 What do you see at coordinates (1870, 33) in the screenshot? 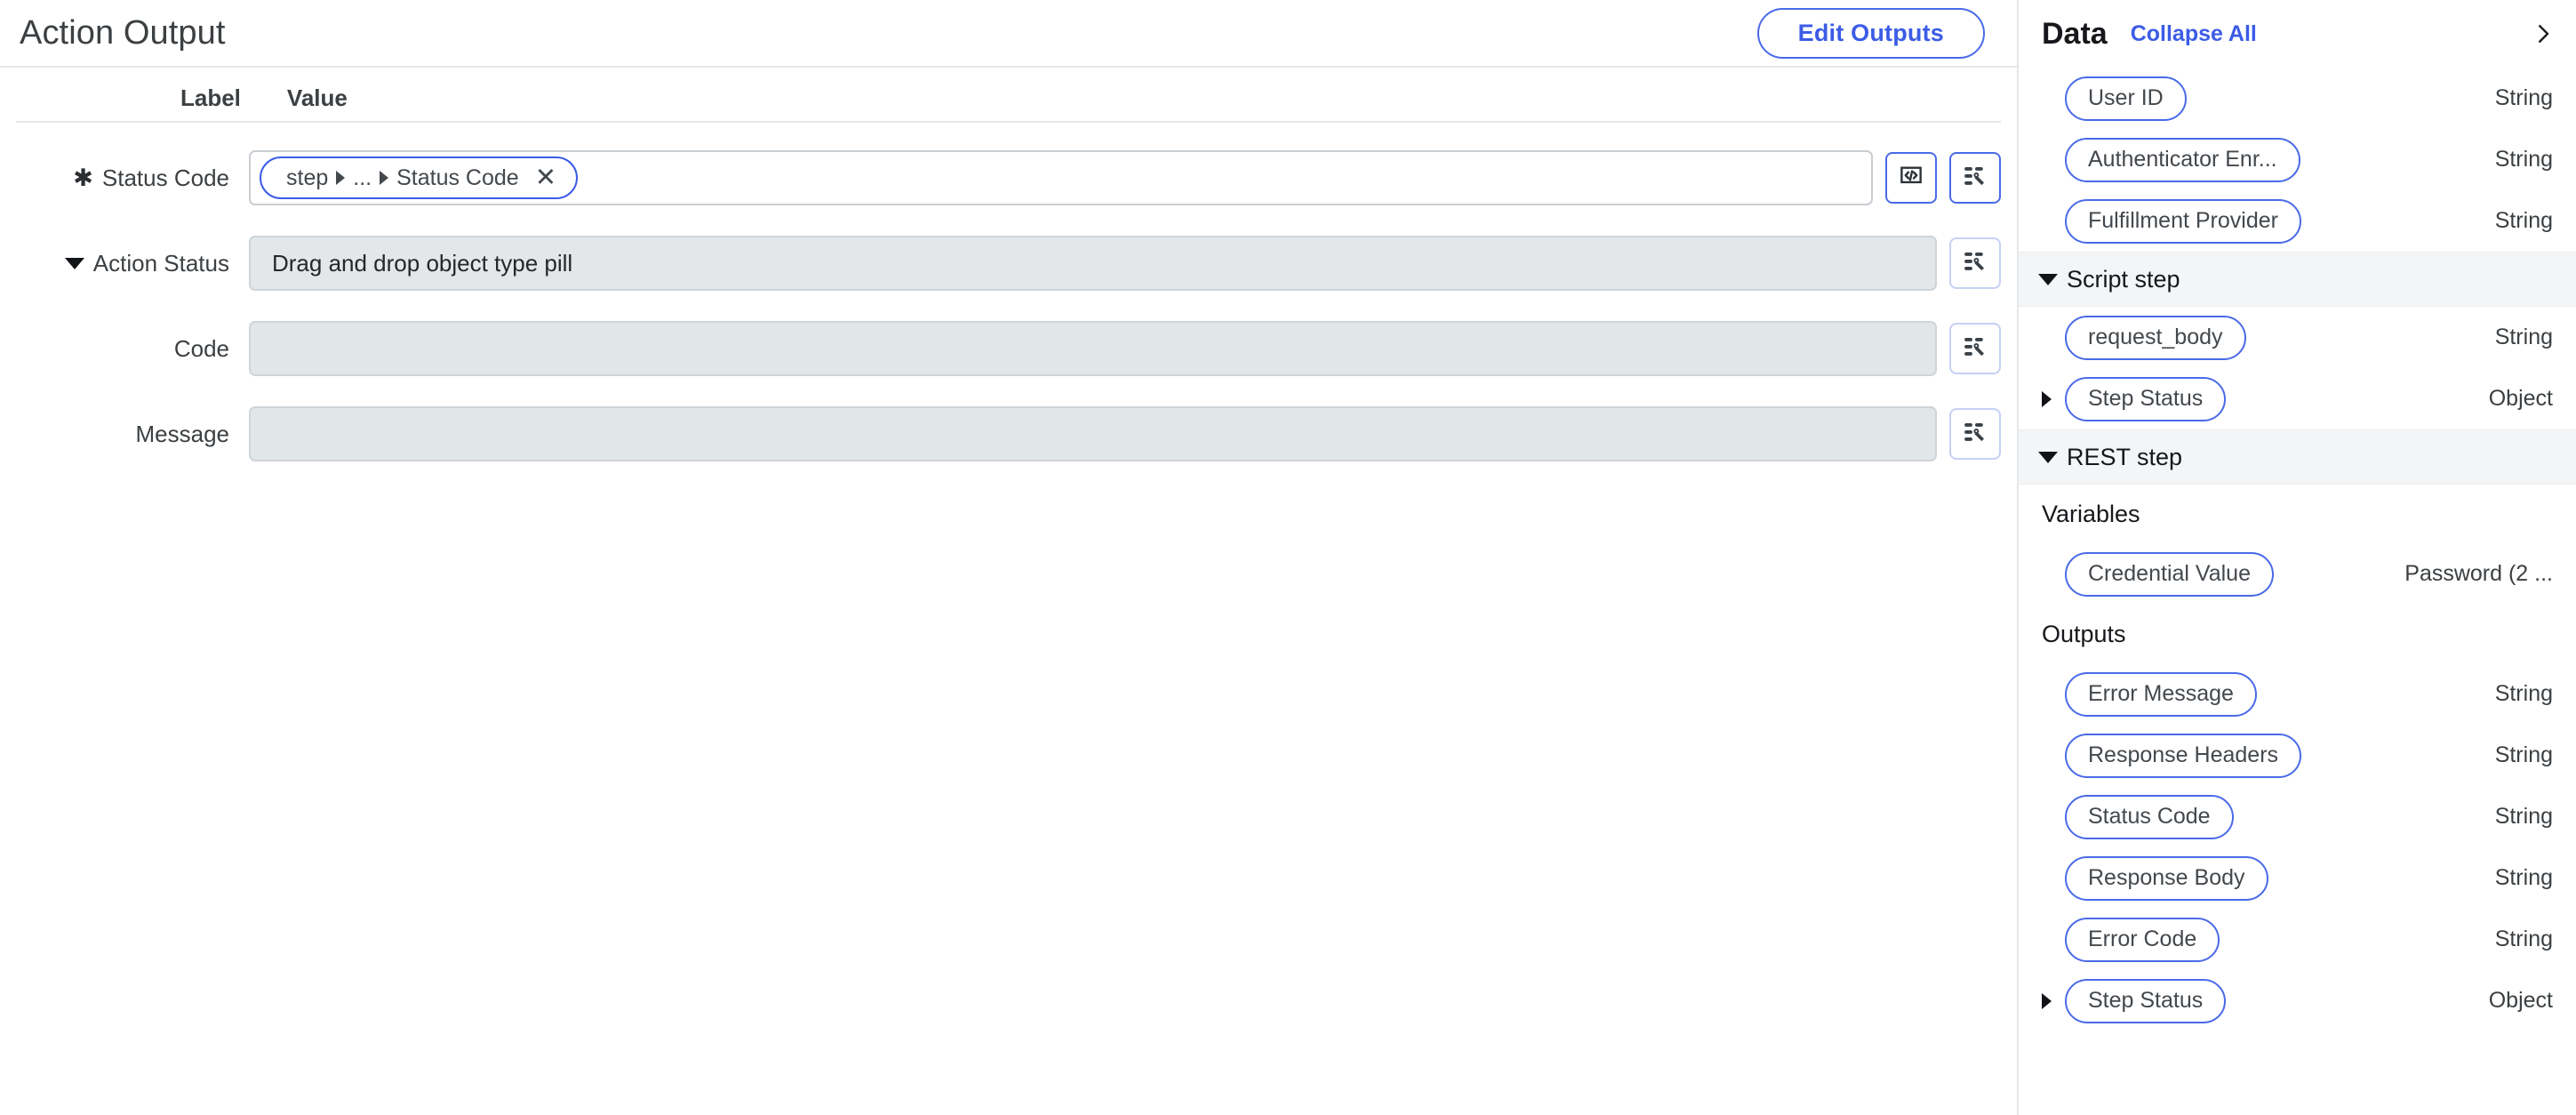
I see `edit-outputs-button: Edit Outputs` at bounding box center [1870, 33].